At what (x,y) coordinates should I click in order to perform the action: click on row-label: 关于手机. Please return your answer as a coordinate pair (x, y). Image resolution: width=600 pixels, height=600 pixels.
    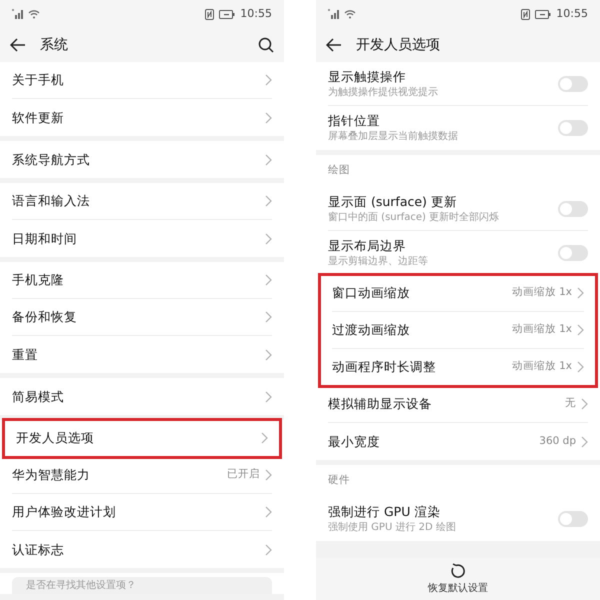
    Looking at the image, I should click on (38, 80).